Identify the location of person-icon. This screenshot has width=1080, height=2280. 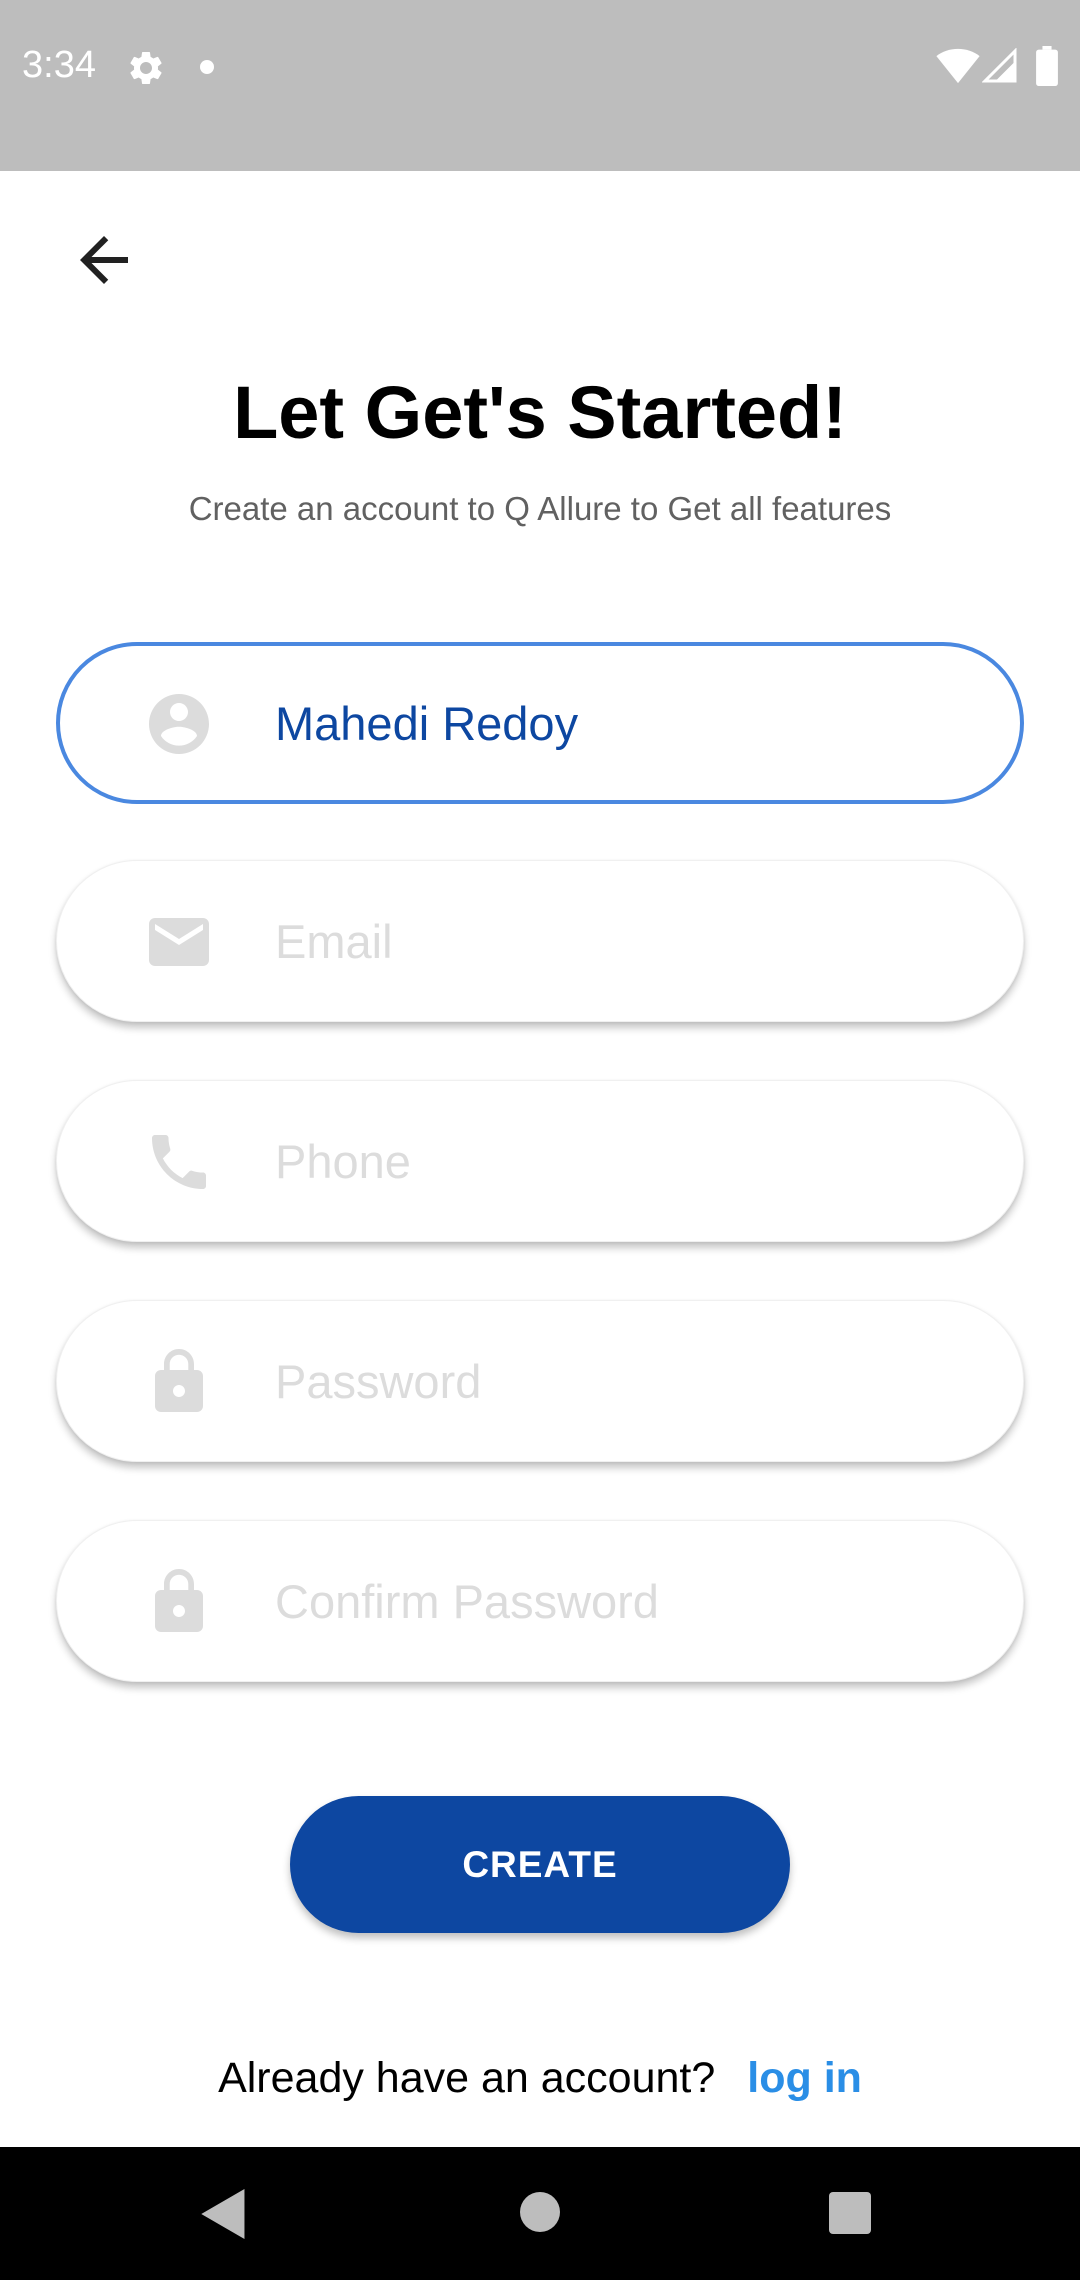
(179, 724).